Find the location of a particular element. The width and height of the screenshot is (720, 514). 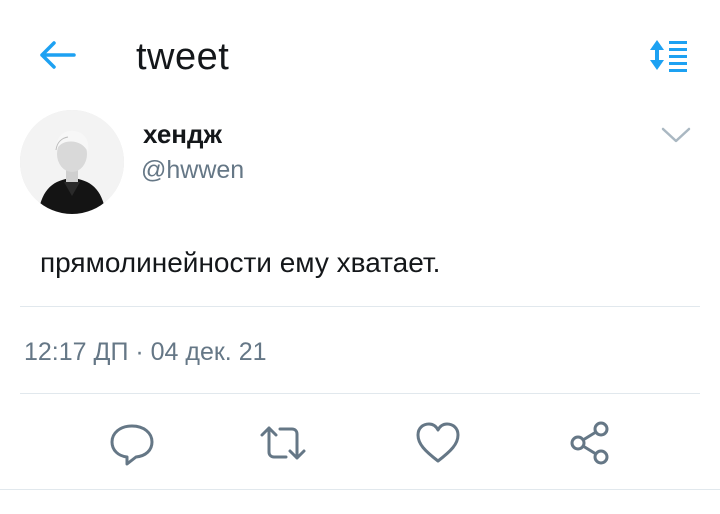

share-button is located at coordinates (591, 443).